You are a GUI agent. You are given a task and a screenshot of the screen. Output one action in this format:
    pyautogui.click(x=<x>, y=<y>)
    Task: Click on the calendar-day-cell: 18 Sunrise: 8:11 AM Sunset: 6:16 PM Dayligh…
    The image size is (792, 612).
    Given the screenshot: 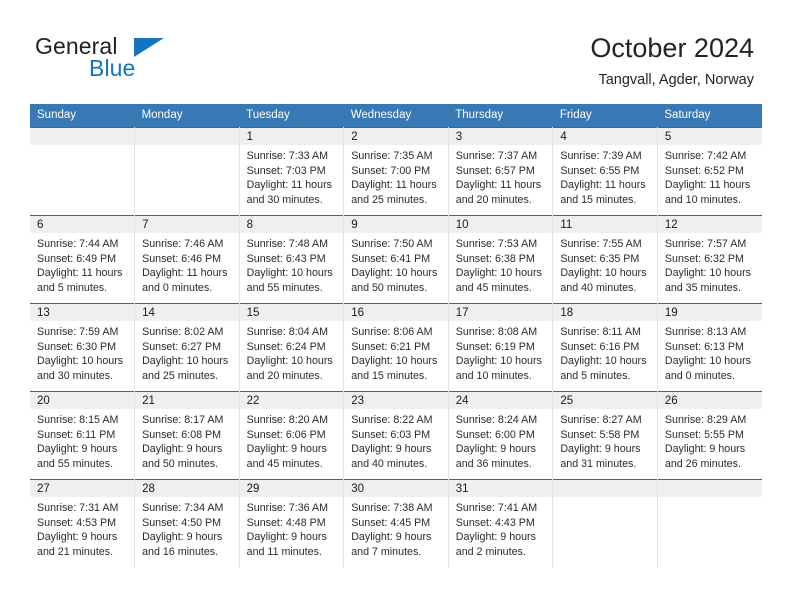 What is the action you would take?
    pyautogui.click(x=605, y=347)
    